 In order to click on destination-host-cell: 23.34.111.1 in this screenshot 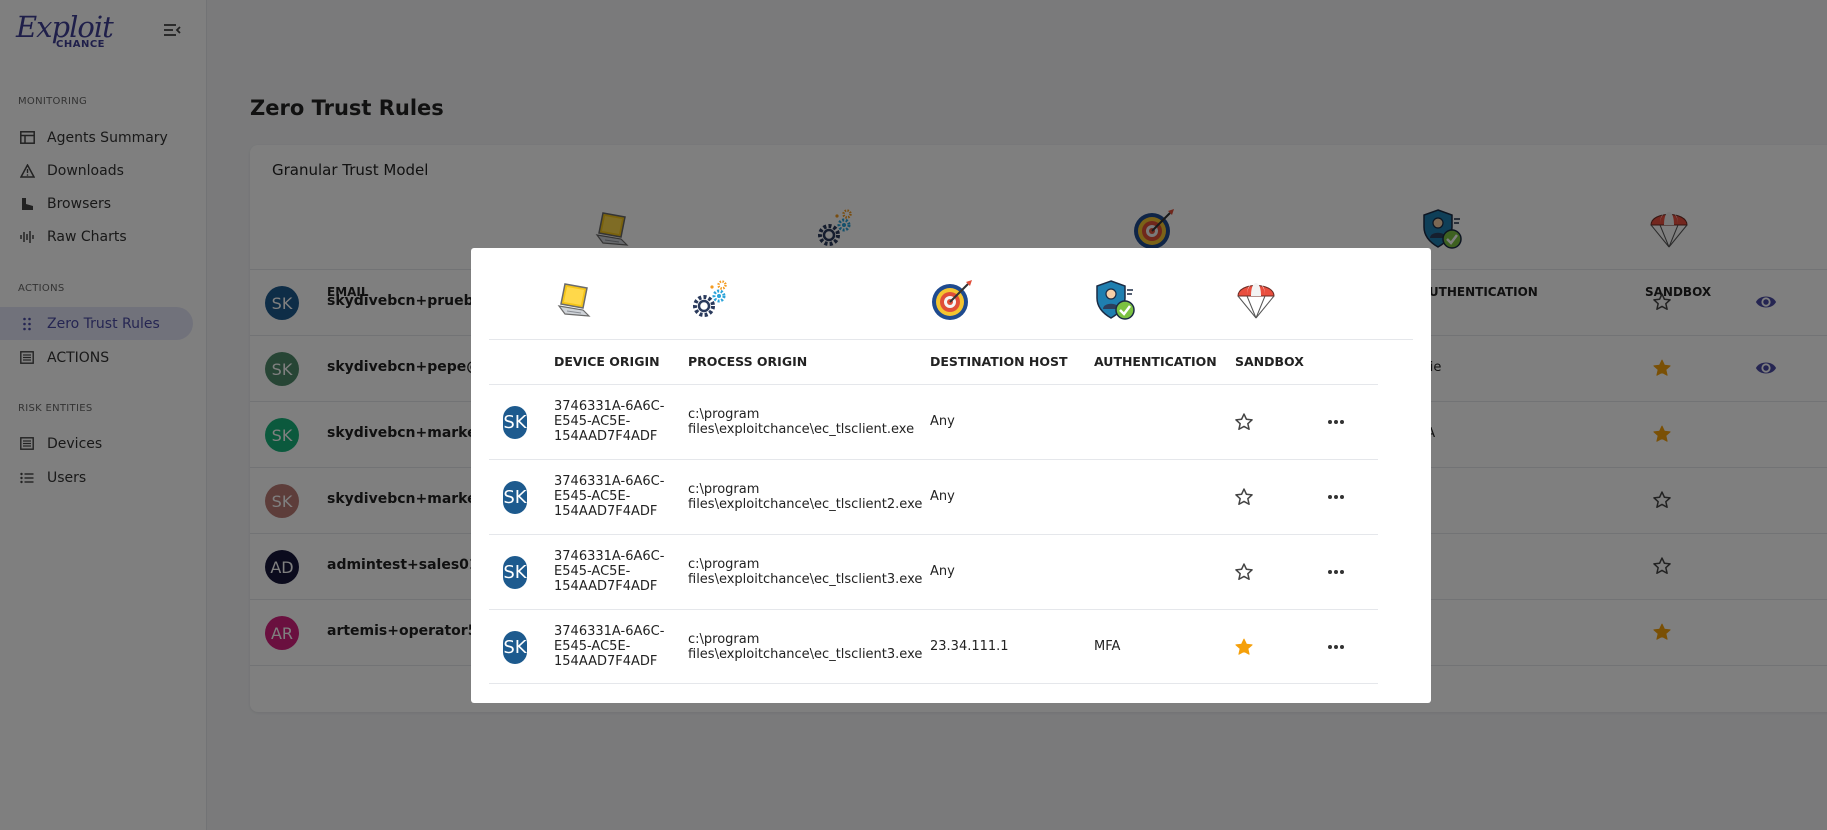, I will do `click(969, 646)`.